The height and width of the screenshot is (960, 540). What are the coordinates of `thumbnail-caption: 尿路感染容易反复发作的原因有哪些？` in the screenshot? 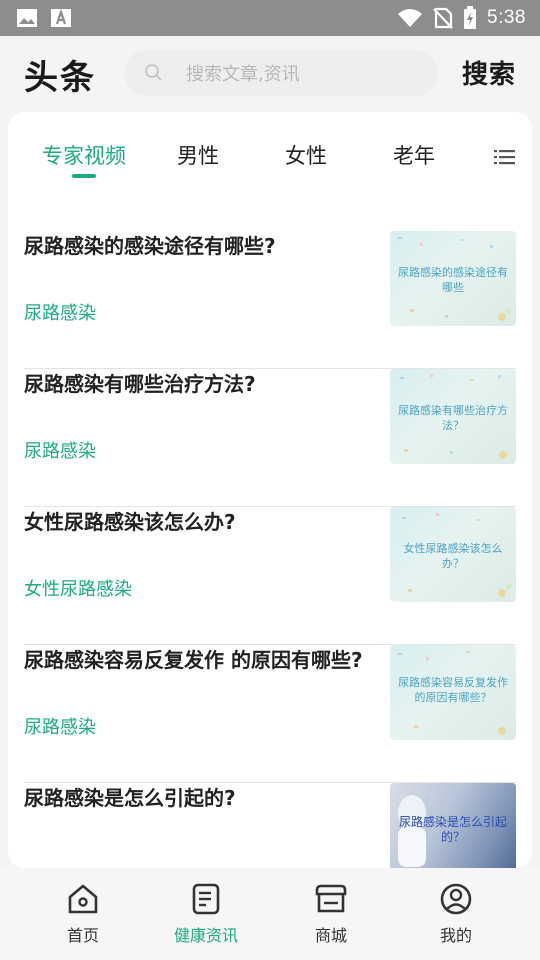 It's located at (453, 690).